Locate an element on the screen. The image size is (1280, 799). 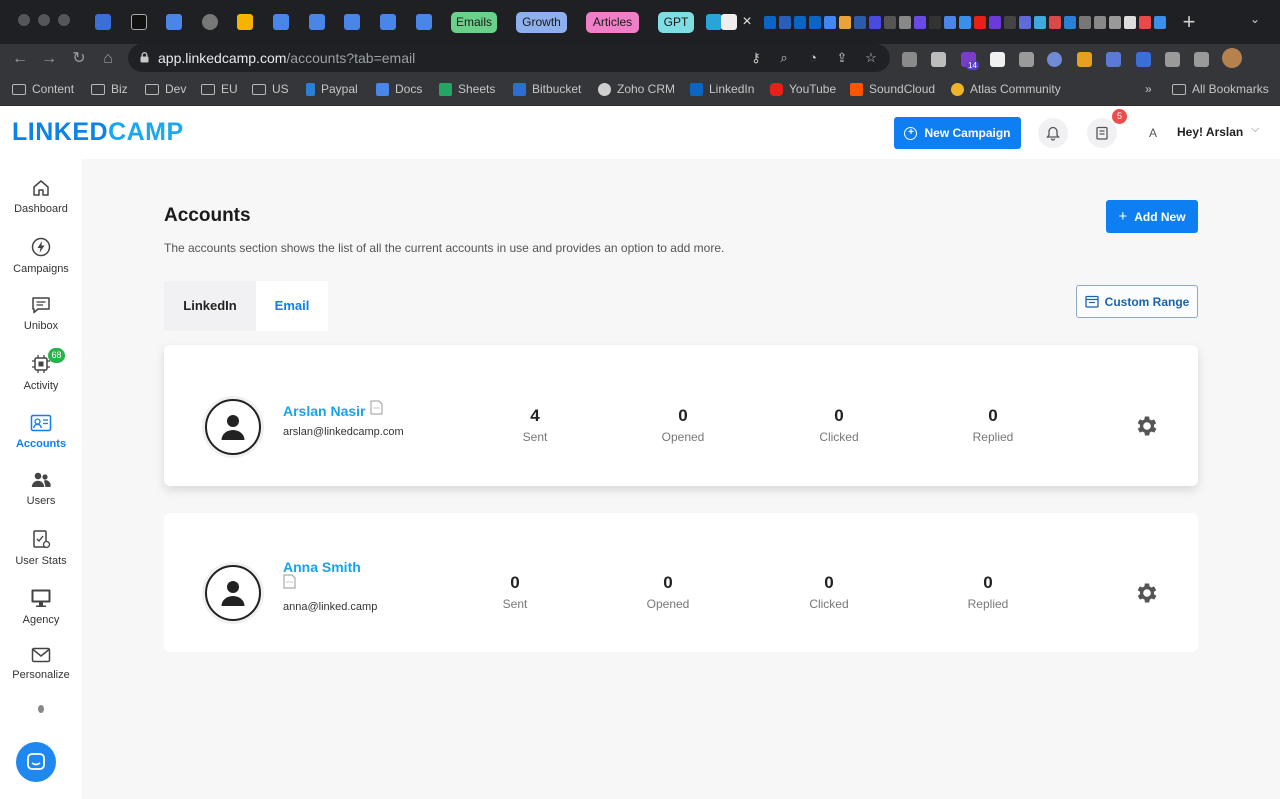
bookmark-docs: Docs is located at coordinates (399, 89).